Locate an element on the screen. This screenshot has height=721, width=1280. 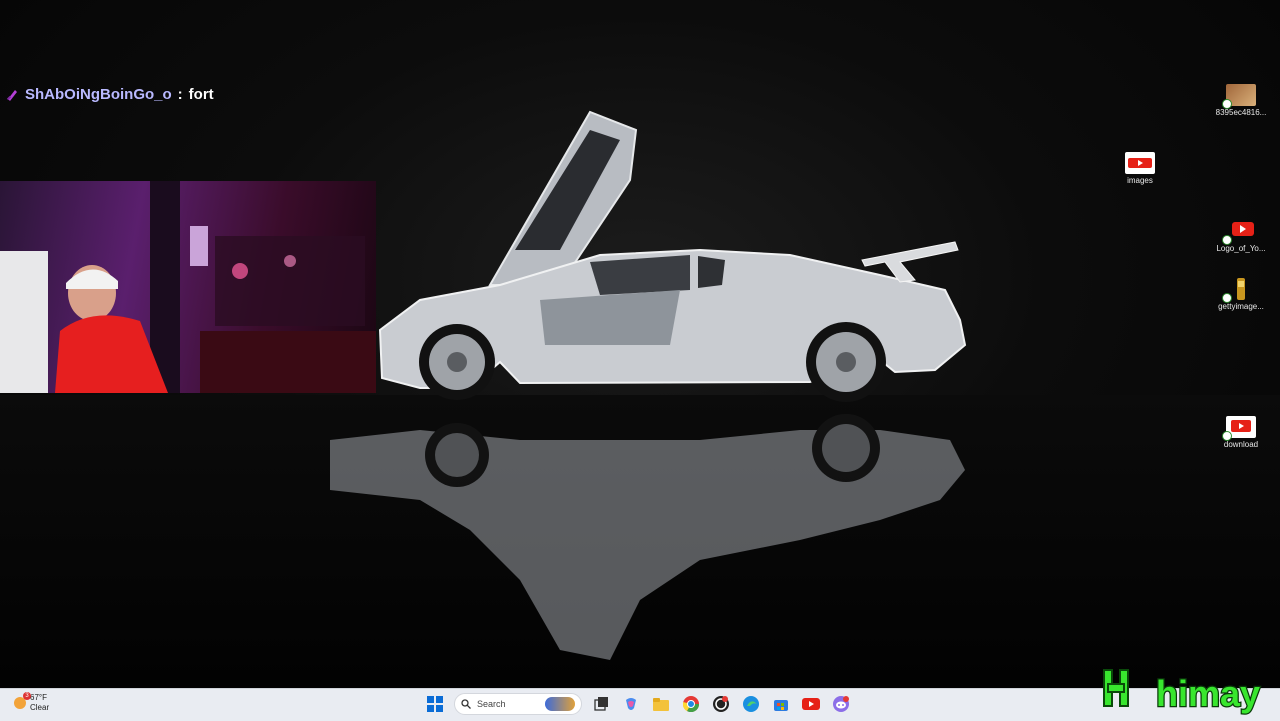
desktop-icon-label: download is located at coordinates (1241, 444).